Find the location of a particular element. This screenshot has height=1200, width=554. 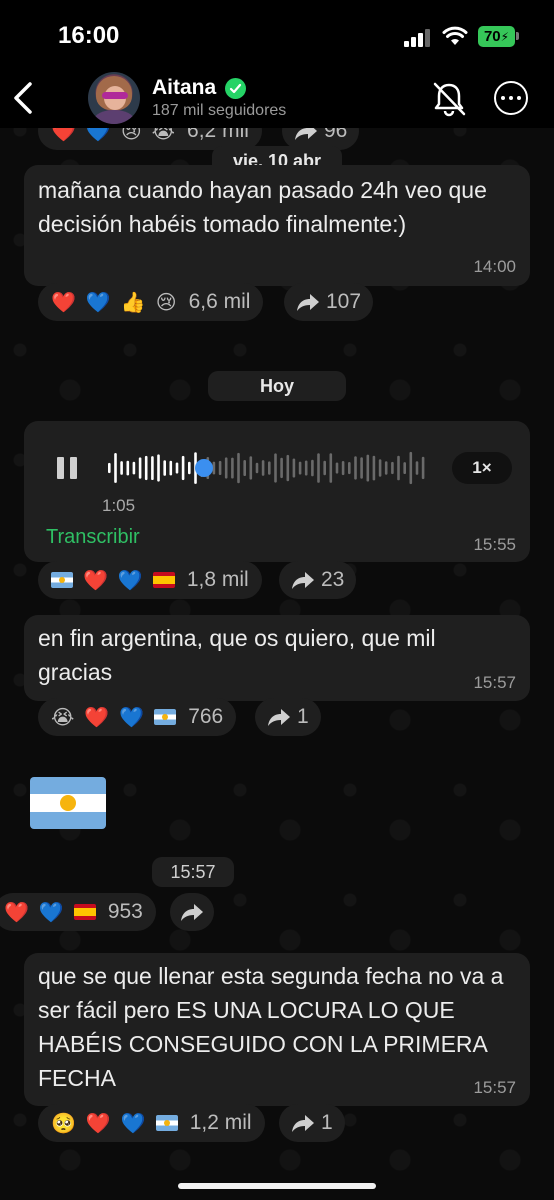

reaction-count: 6,6 mil is located at coordinates (219, 301).